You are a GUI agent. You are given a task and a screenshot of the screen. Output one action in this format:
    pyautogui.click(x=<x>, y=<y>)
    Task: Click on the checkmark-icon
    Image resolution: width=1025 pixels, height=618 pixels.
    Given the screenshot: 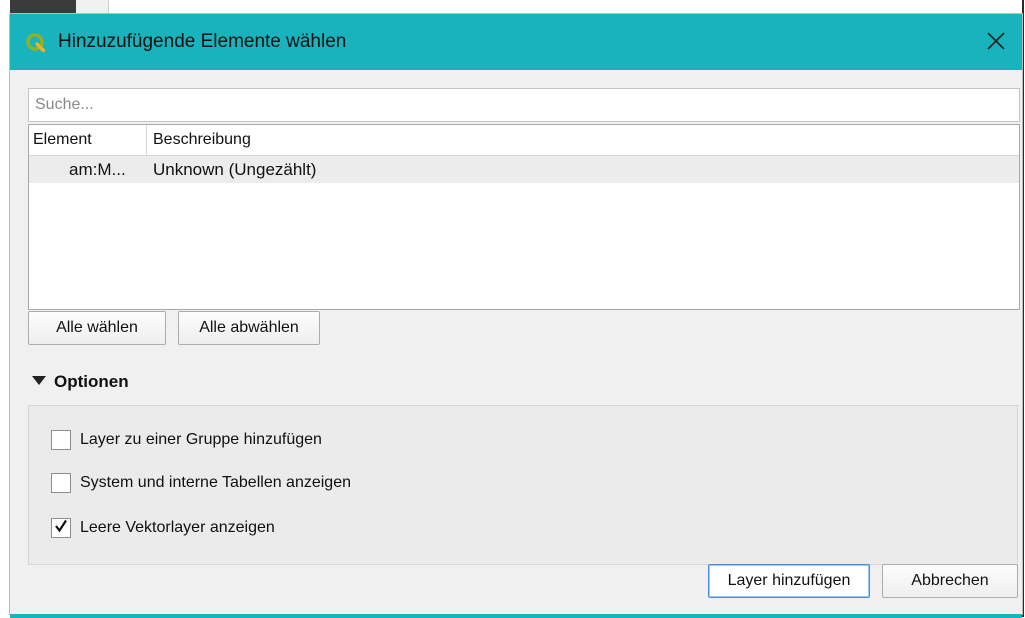 What is the action you would take?
    pyautogui.click(x=61, y=528)
    